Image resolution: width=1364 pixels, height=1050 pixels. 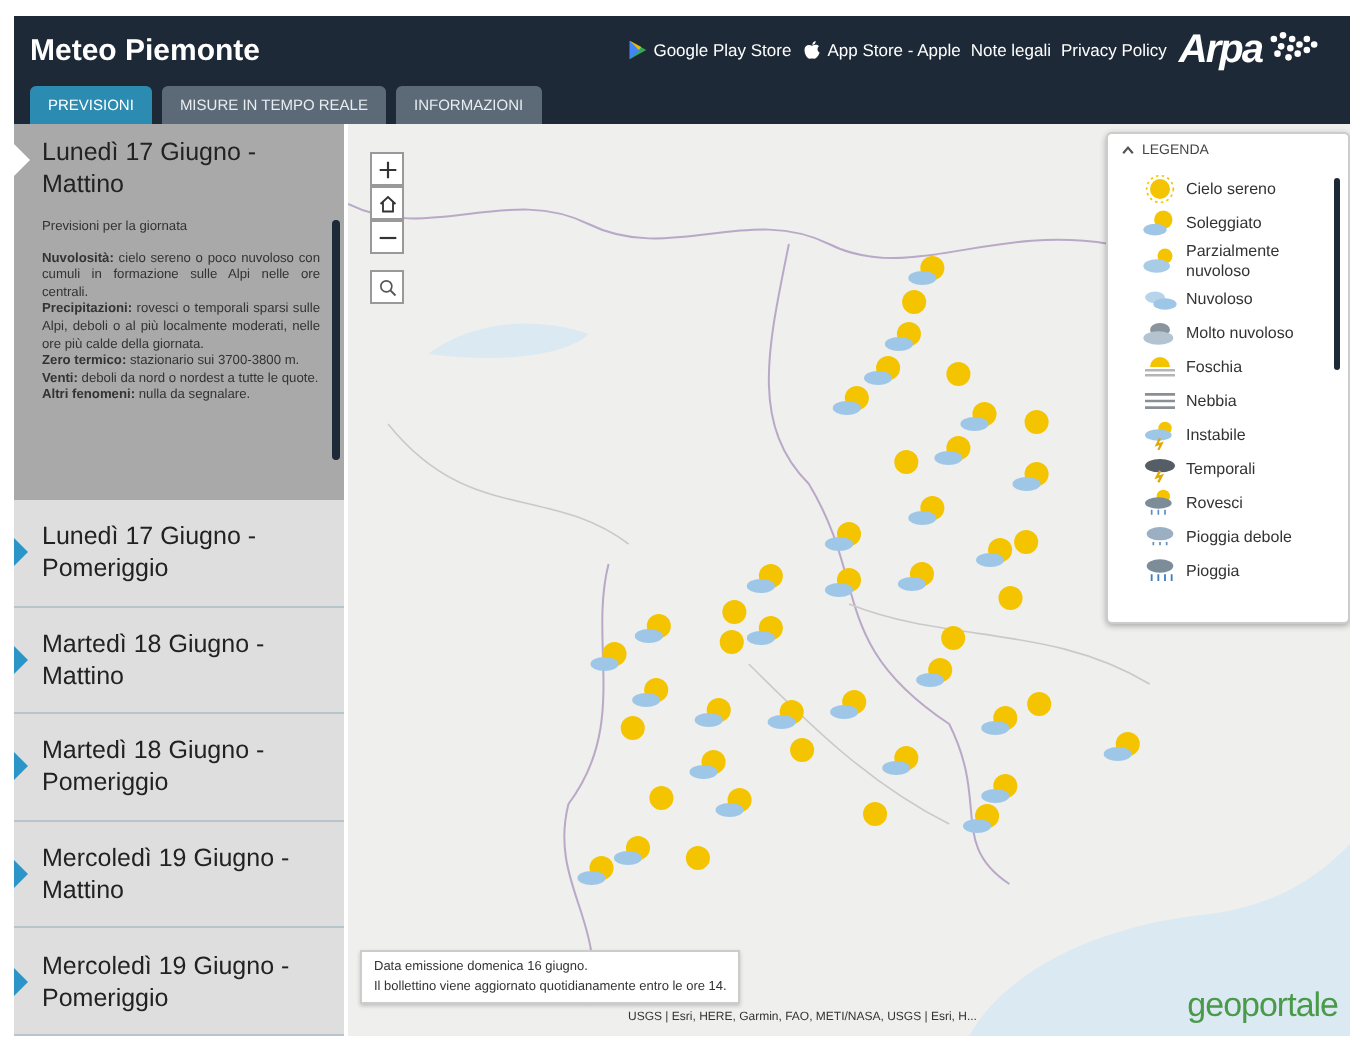 What do you see at coordinates (1160, 367) in the screenshot?
I see `haze-weather-icon` at bounding box center [1160, 367].